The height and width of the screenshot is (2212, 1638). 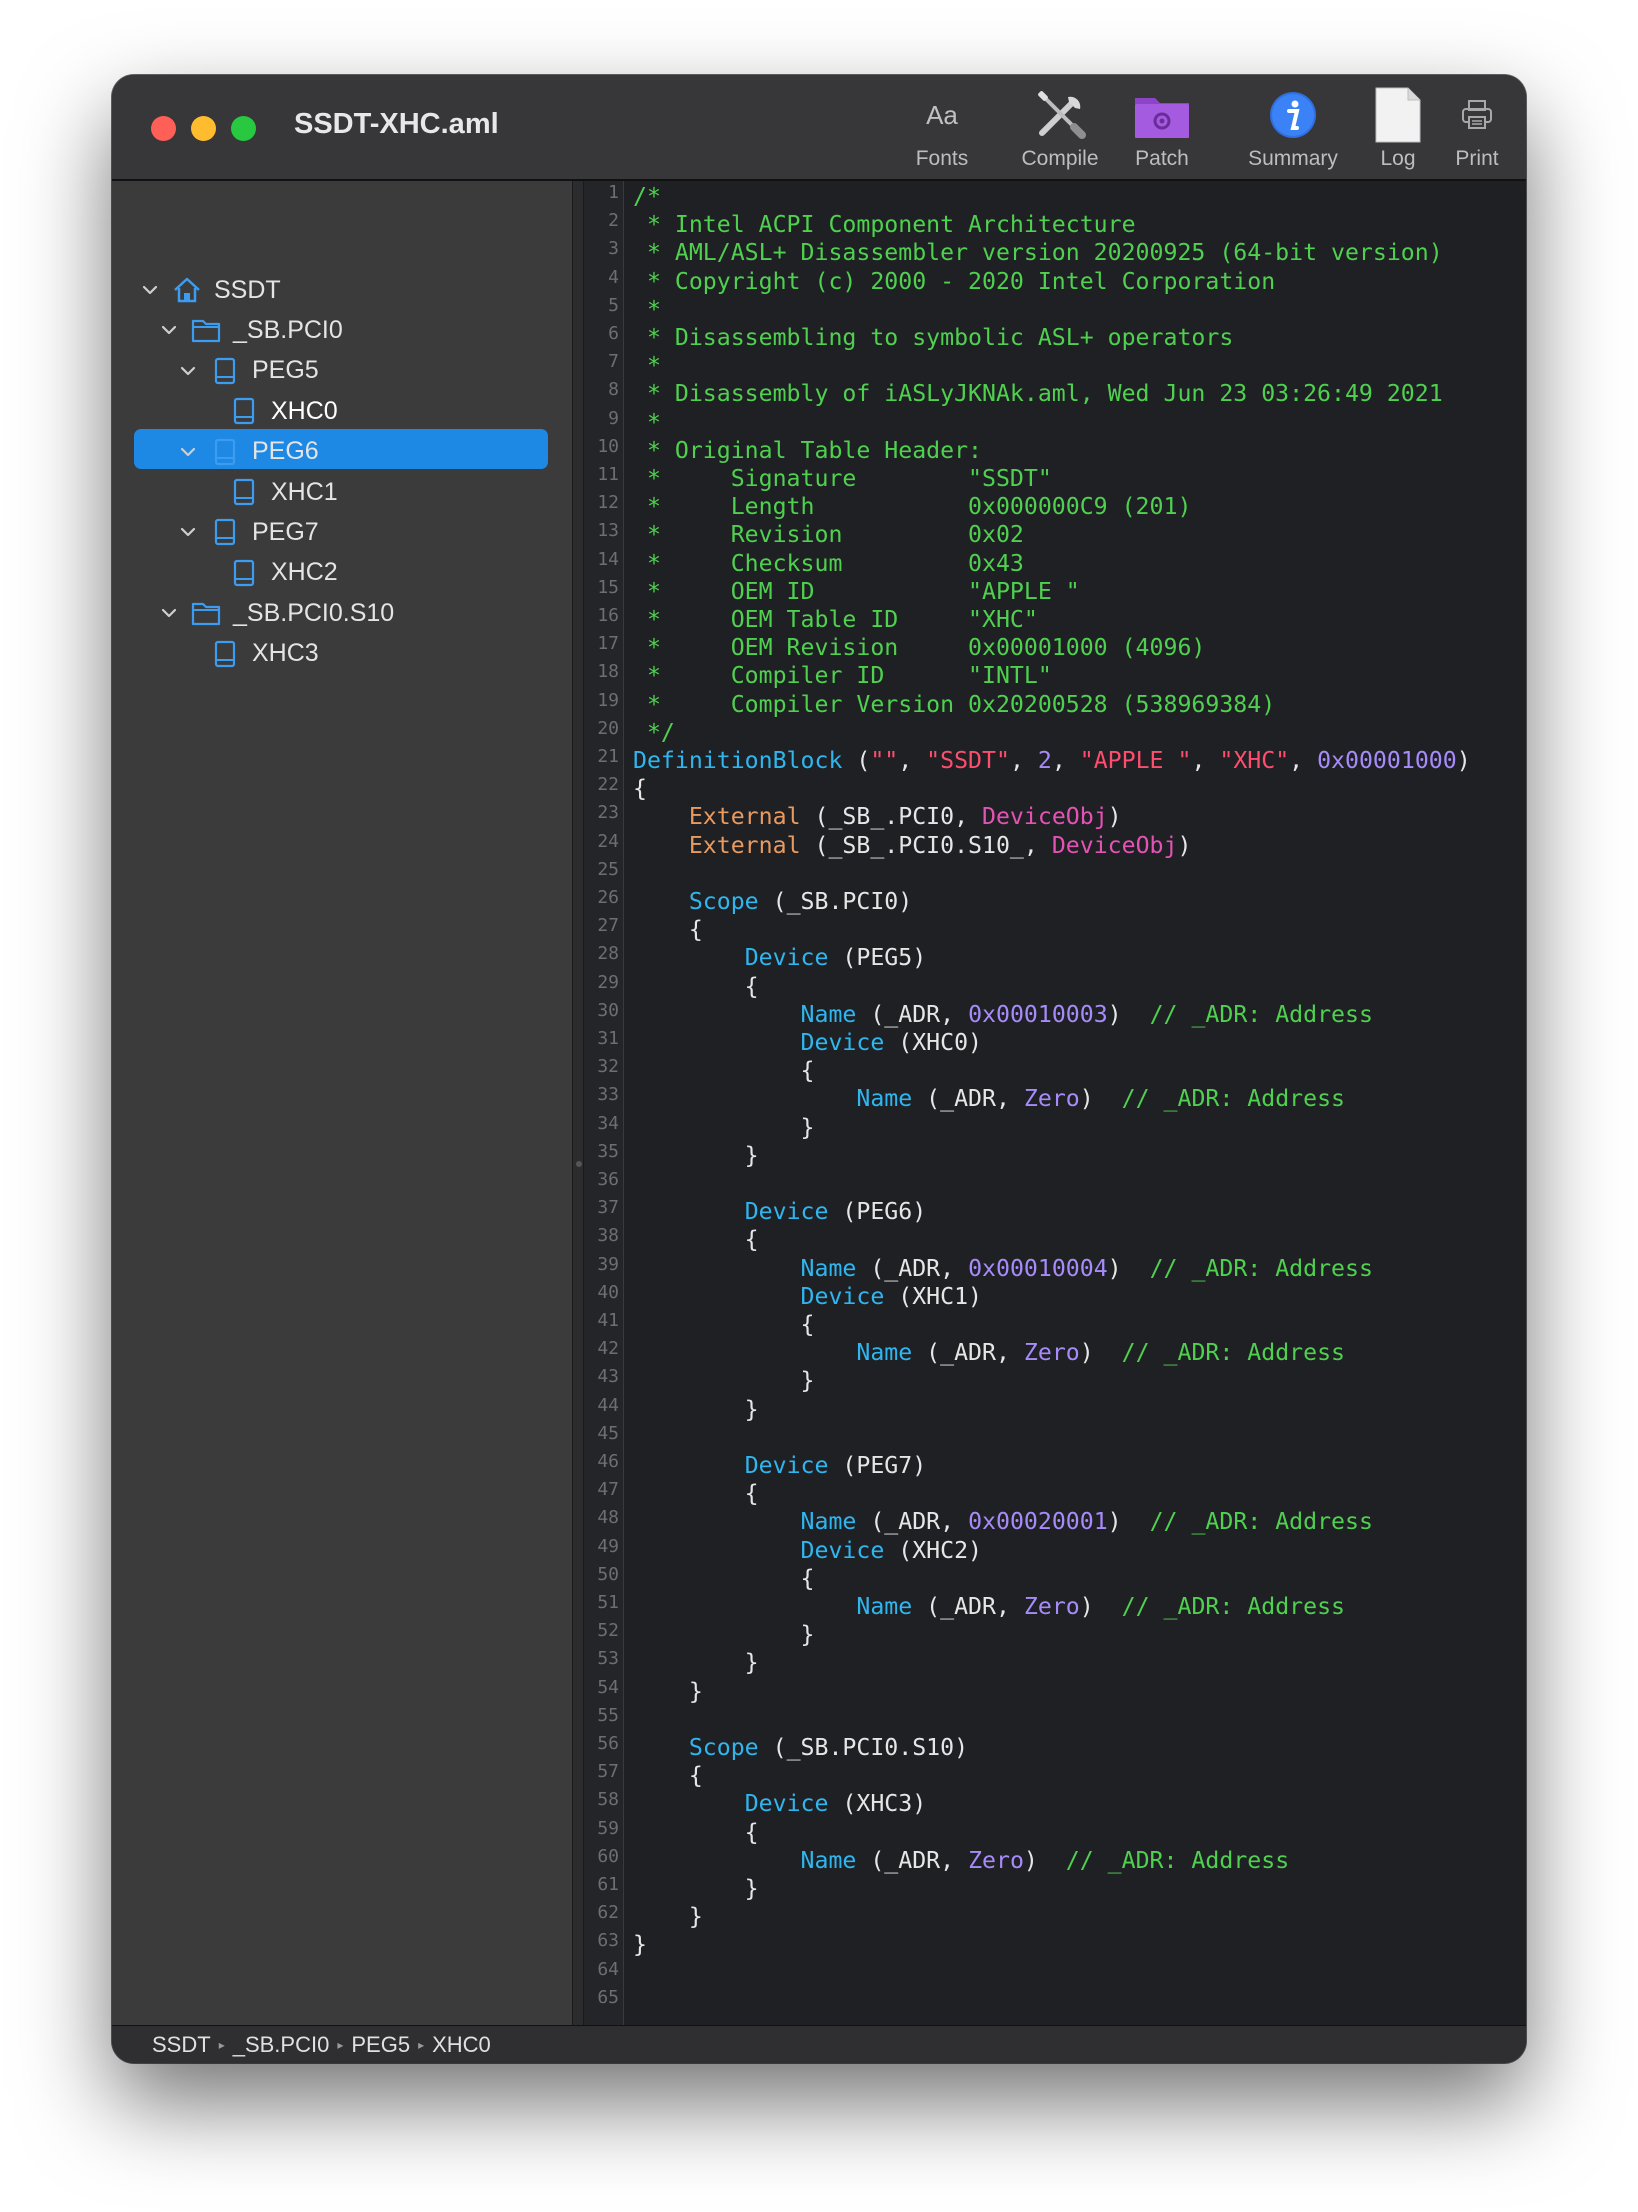 I want to click on log-button: Log, so click(x=1398, y=133).